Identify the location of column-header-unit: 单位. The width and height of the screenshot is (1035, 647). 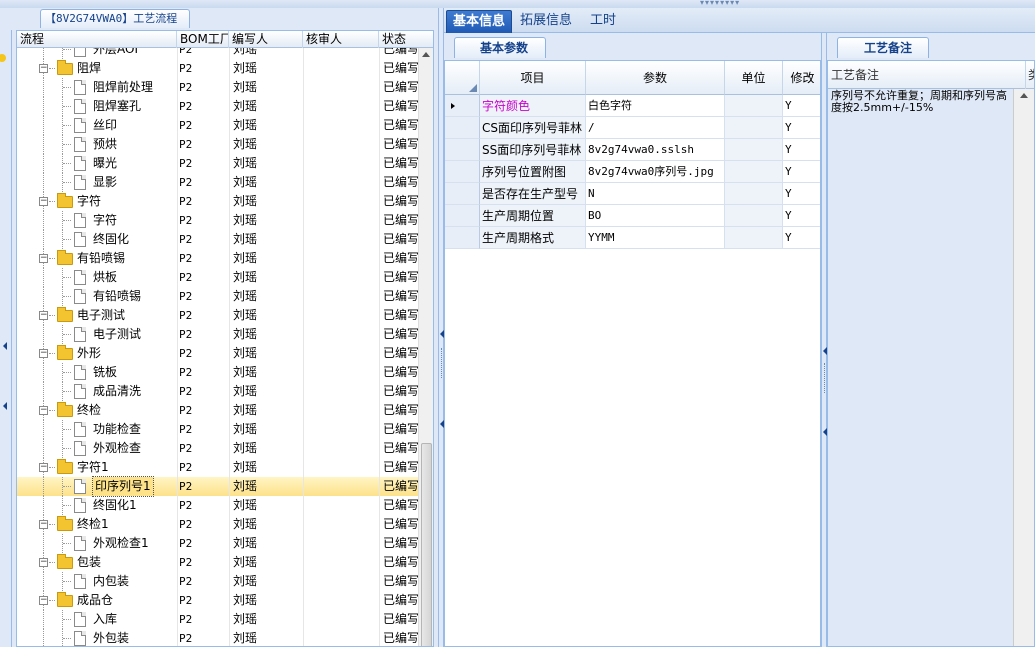
(754, 78).